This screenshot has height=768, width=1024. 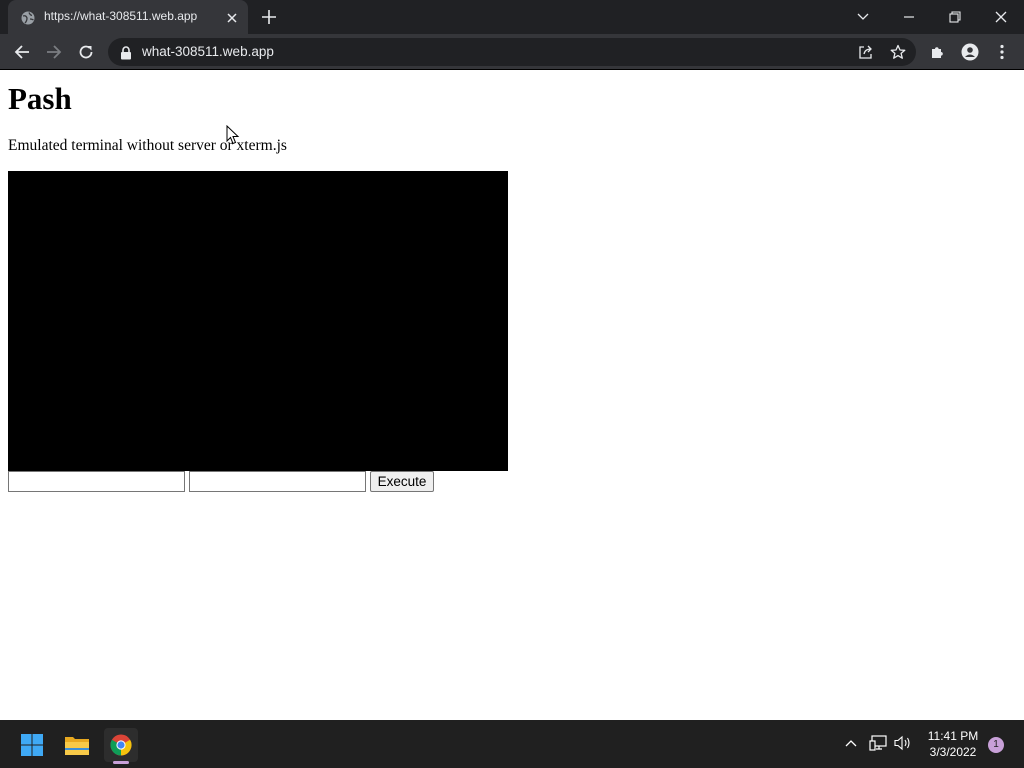 I want to click on restore-icon, so click(x=955, y=17).